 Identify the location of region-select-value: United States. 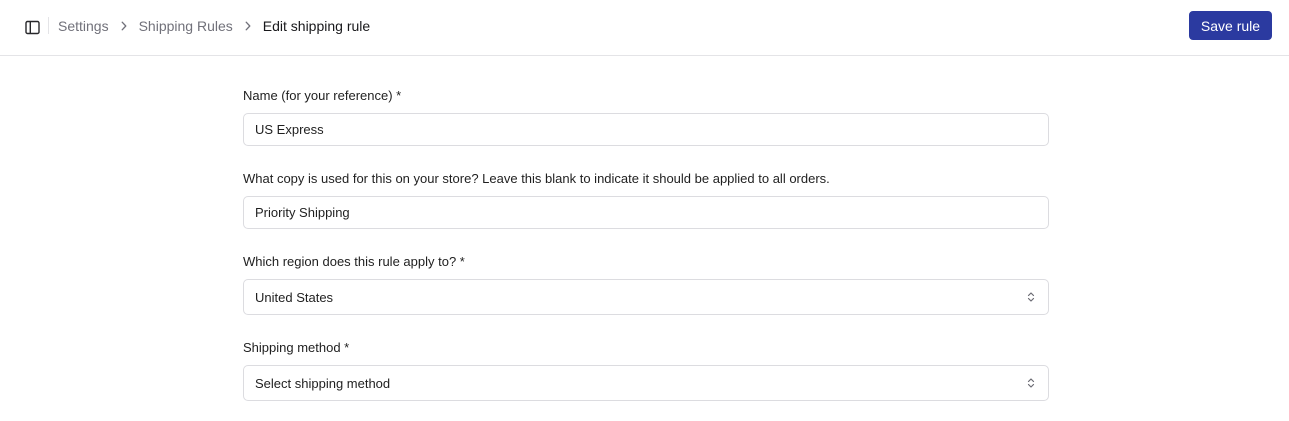
(294, 297).